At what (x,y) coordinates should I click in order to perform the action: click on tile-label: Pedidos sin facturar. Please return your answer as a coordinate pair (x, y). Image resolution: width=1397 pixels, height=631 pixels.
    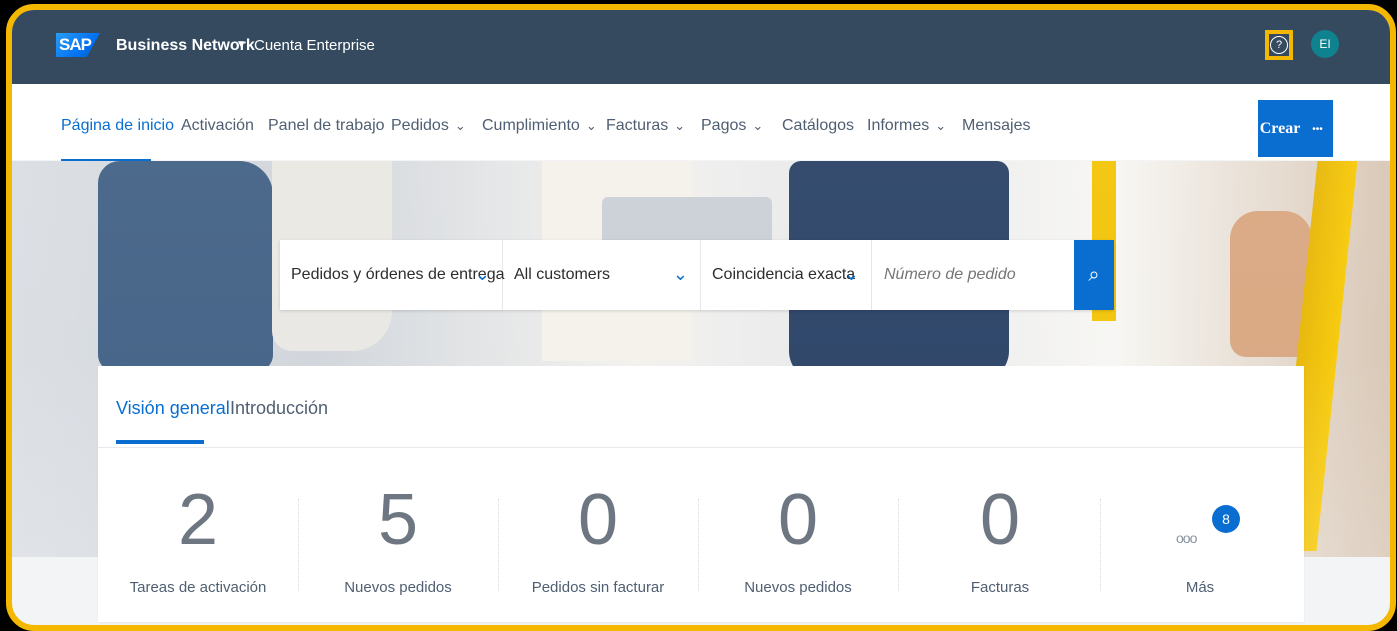
    Looking at the image, I should click on (598, 587).